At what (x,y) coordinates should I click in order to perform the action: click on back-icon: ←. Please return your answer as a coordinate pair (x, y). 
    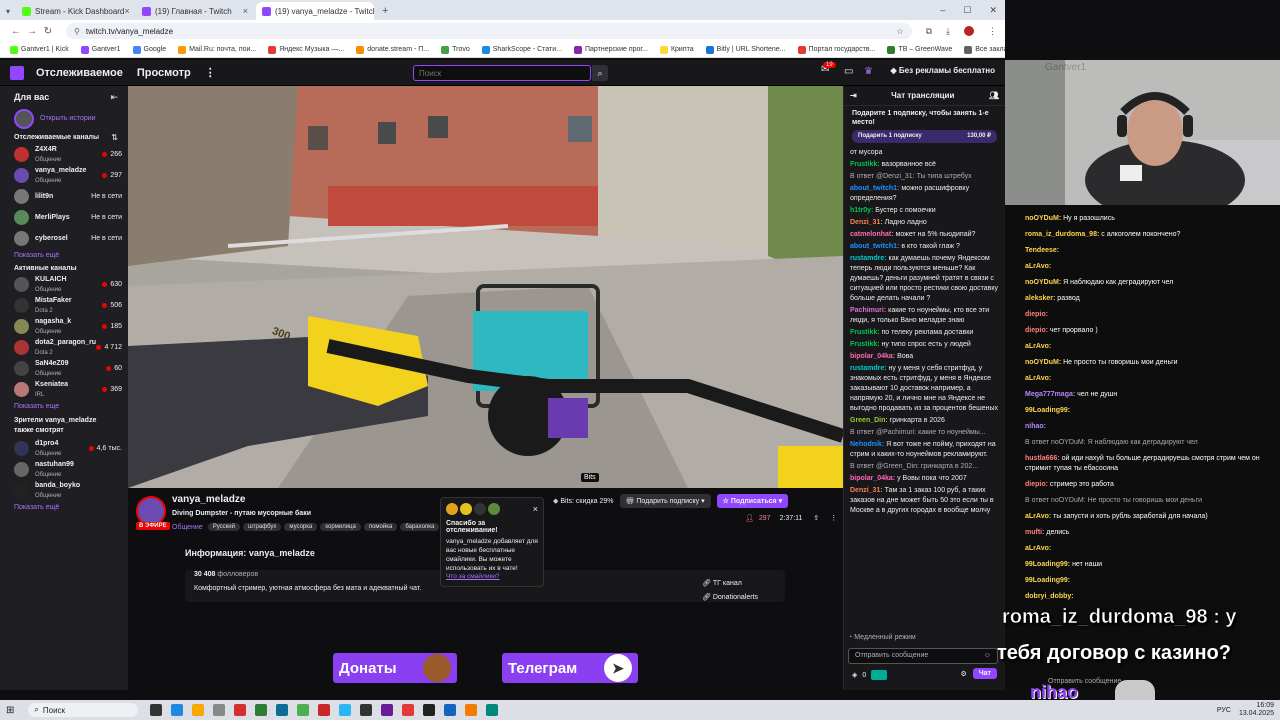
    Looking at the image, I should click on (16, 31).